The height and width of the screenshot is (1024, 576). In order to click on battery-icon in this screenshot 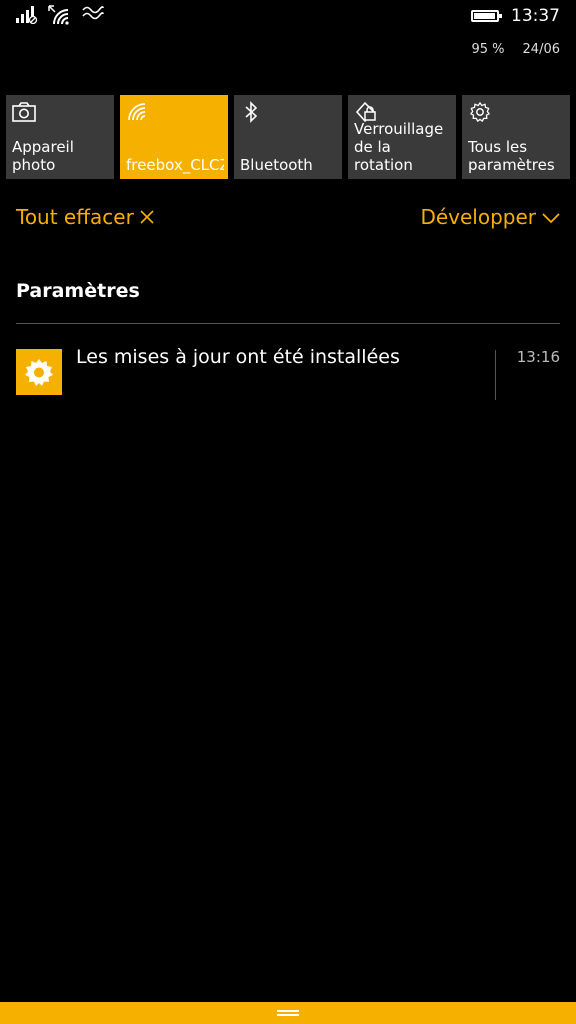, I will do `click(486, 16)`.